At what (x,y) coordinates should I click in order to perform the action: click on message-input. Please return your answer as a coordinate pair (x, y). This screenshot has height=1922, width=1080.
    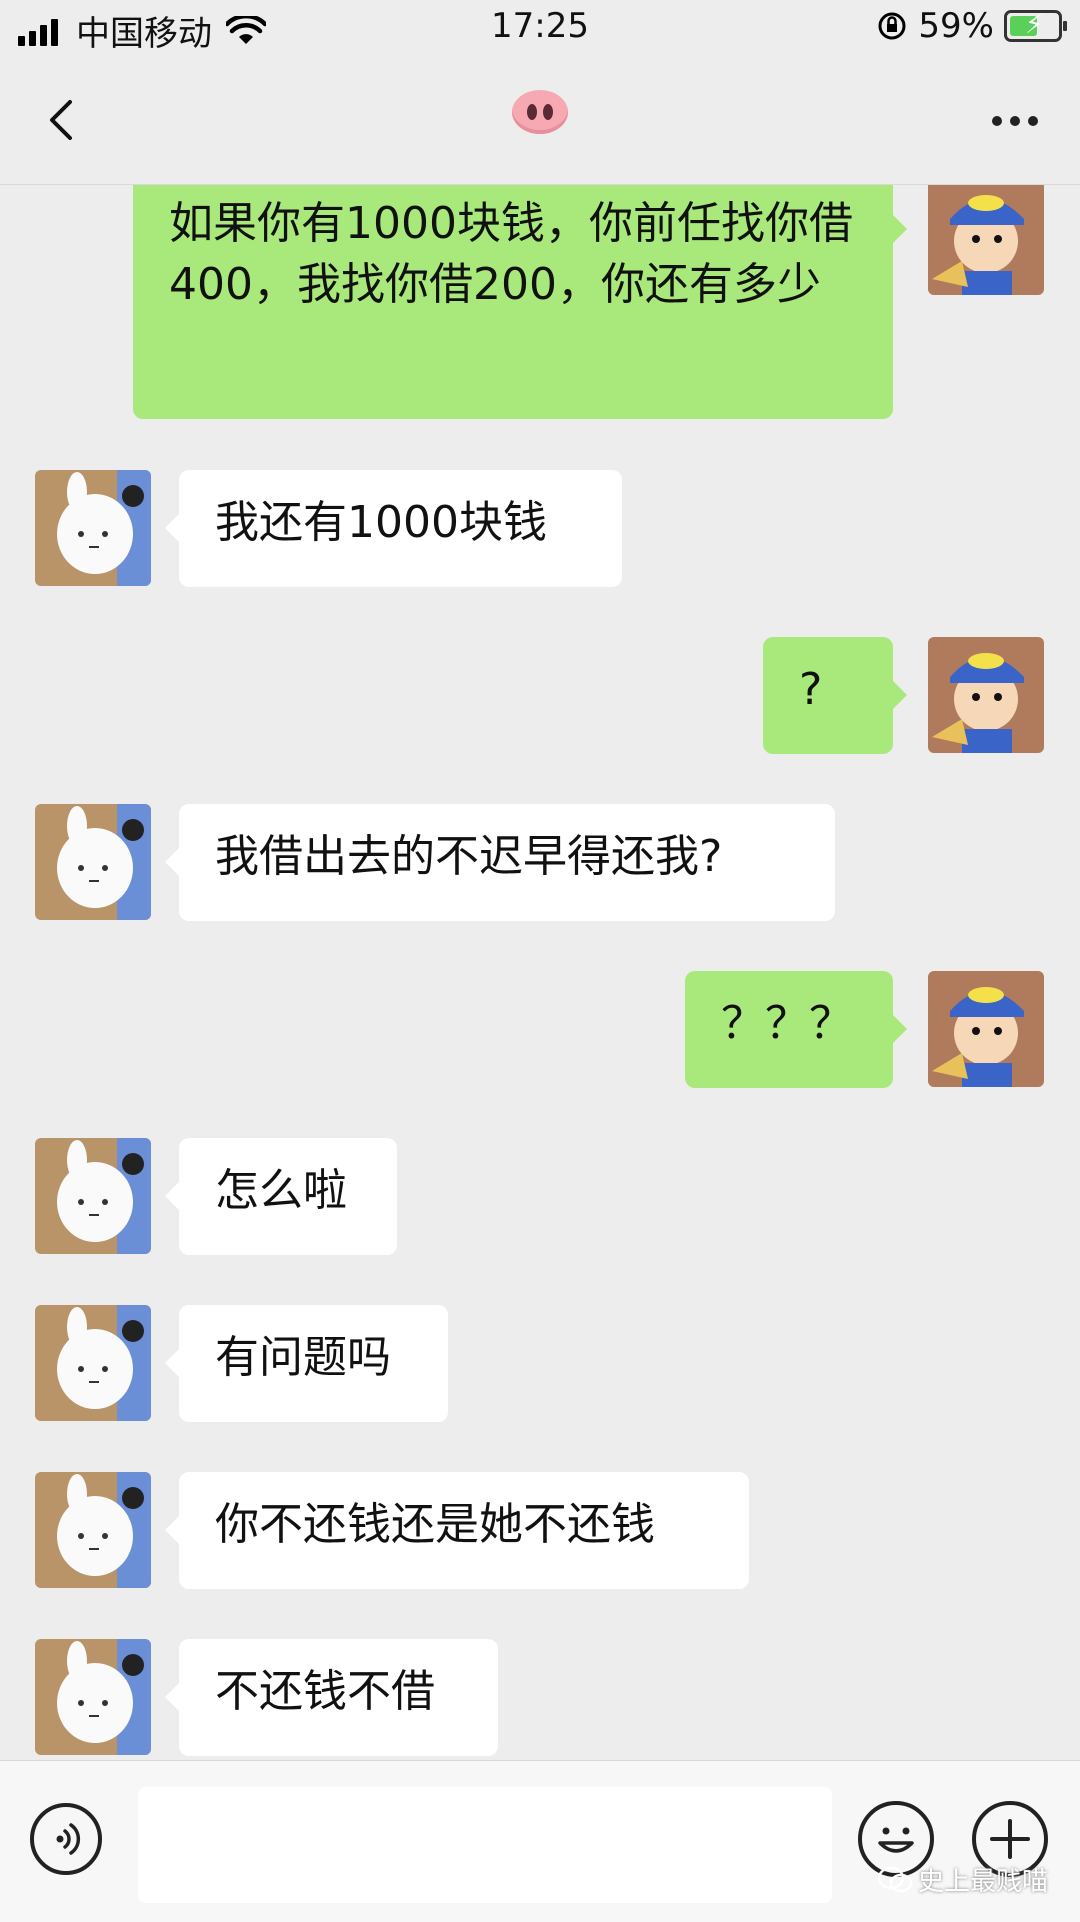
    Looking at the image, I should click on (485, 1845).